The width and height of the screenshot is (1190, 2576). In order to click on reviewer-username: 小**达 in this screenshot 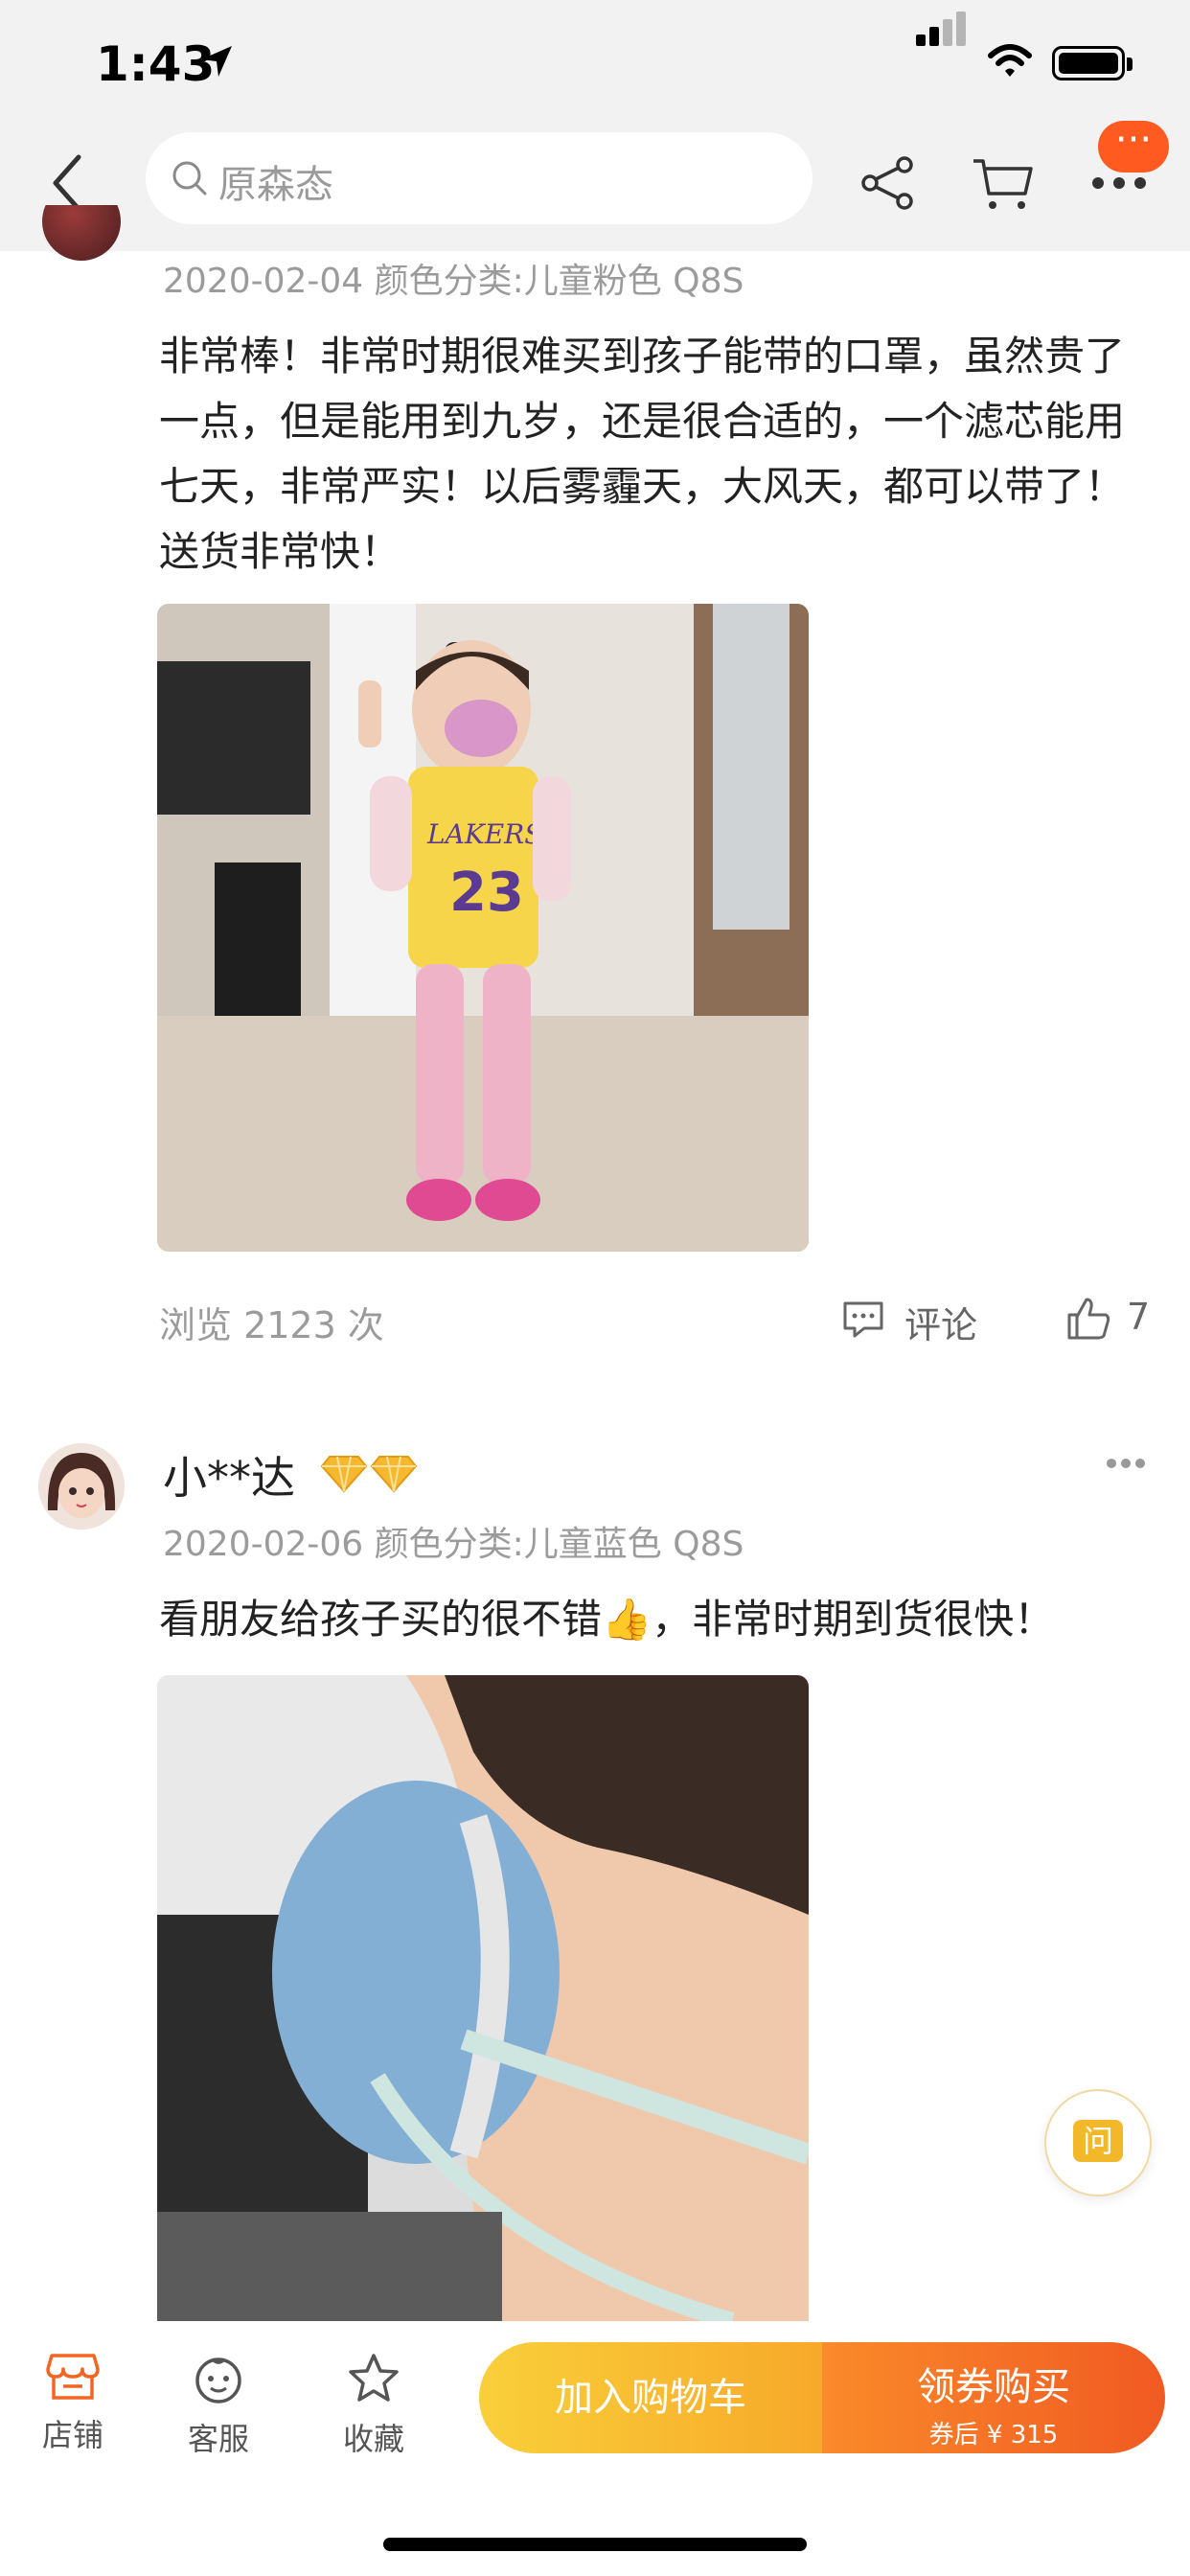, I will do `click(229, 1474)`.